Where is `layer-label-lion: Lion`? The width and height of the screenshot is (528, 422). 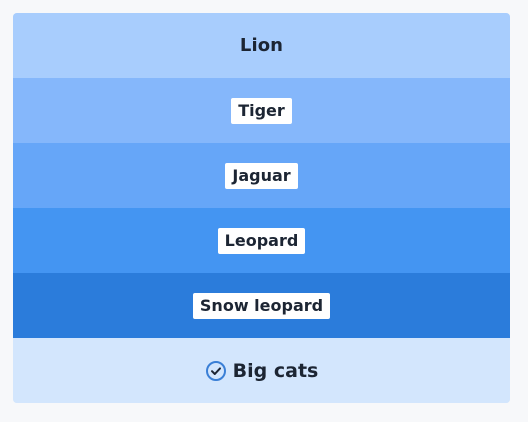
layer-label-lion: Lion is located at coordinates (261, 45).